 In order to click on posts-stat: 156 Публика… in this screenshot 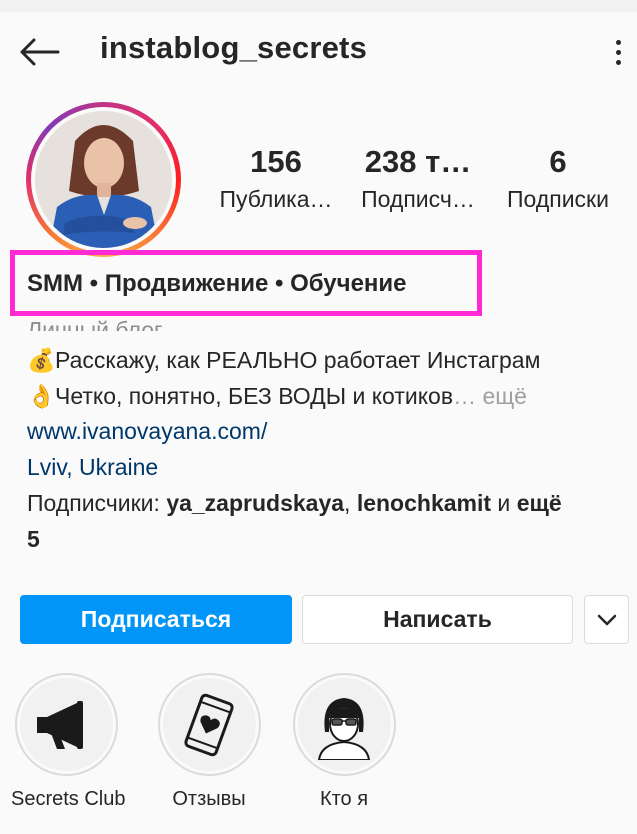, I will do `click(276, 179)`.